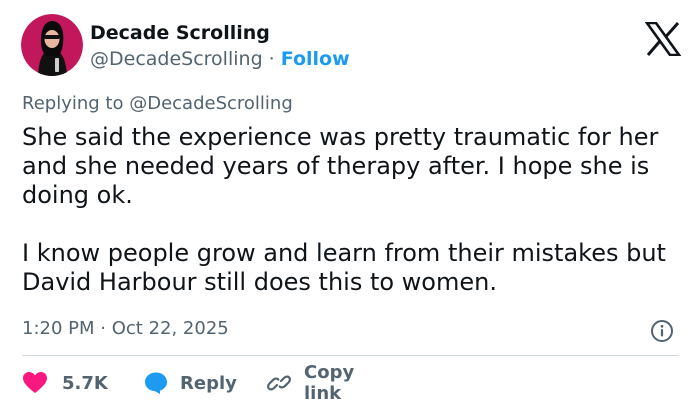  What do you see at coordinates (170, 328) in the screenshot?
I see `tweet-date: Oct 22, 2025` at bounding box center [170, 328].